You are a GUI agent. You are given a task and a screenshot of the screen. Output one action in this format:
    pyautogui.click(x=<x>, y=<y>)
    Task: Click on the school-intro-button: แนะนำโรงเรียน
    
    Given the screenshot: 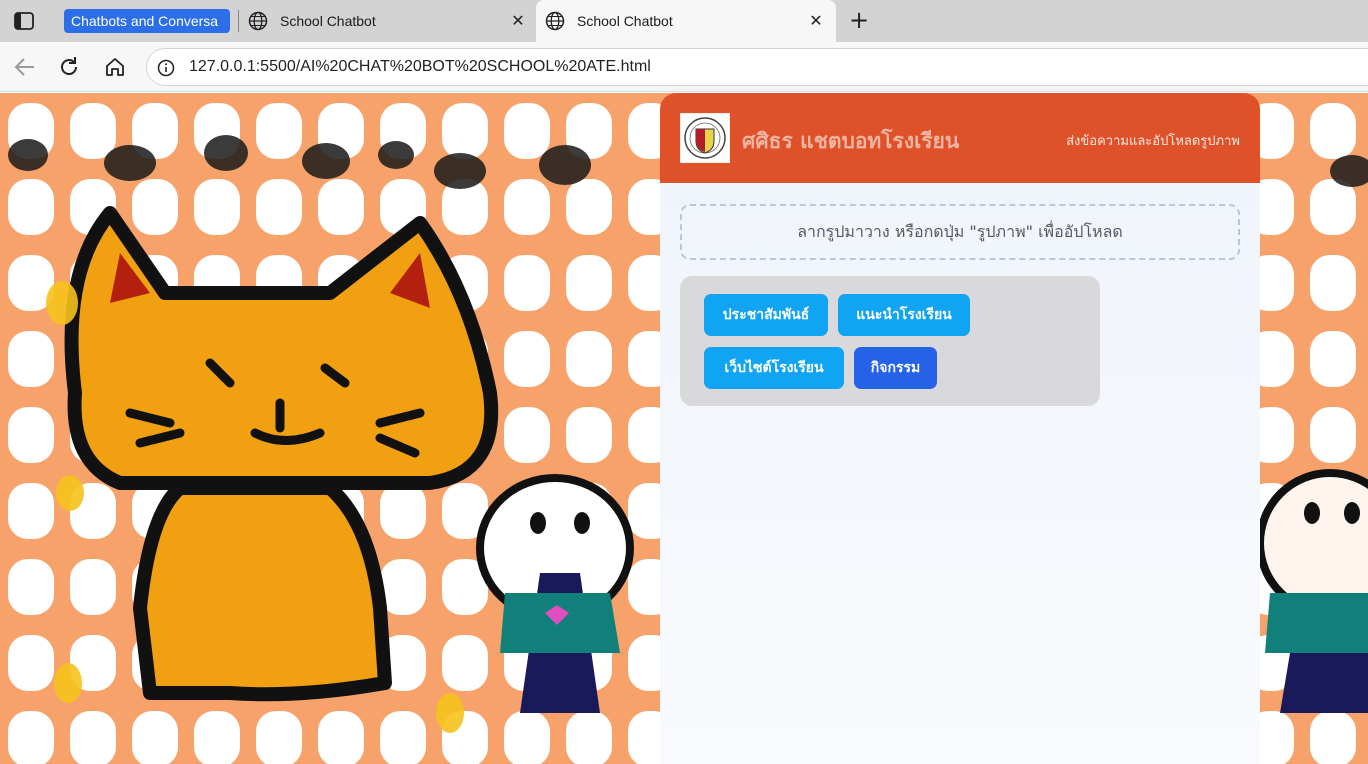 What is the action you would take?
    pyautogui.click(x=904, y=315)
    